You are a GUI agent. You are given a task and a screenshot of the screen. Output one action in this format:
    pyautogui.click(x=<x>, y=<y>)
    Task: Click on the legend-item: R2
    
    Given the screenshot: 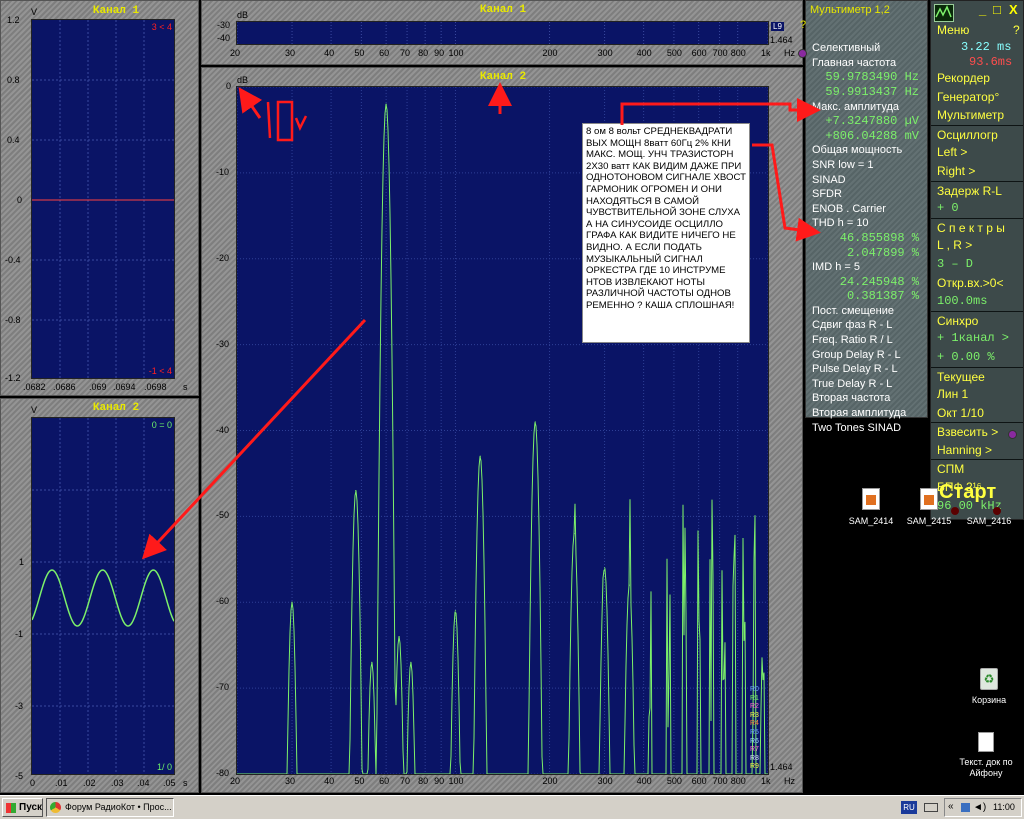 What is the action you would take?
    pyautogui.click(x=758, y=707)
    